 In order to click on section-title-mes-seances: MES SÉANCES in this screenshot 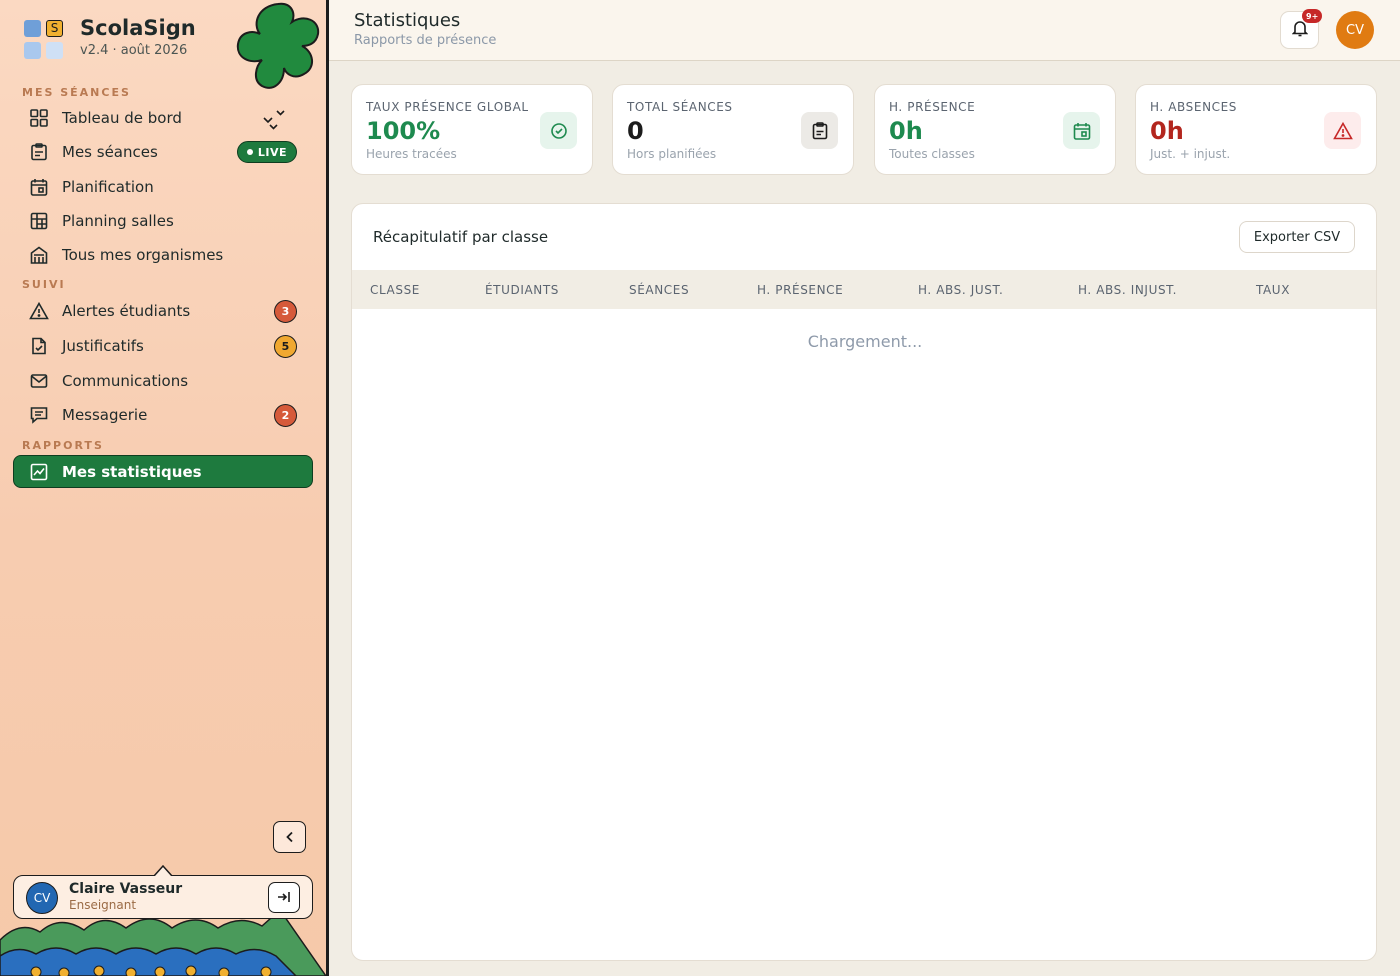, I will do `click(76, 92)`.